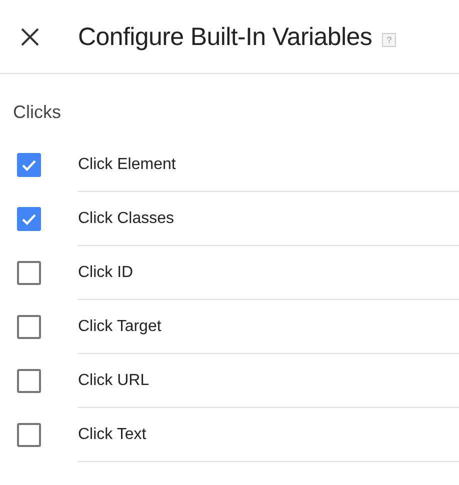 The height and width of the screenshot is (485, 459). Describe the element at coordinates (114, 380) in the screenshot. I see `variable-label: Click URL` at that location.